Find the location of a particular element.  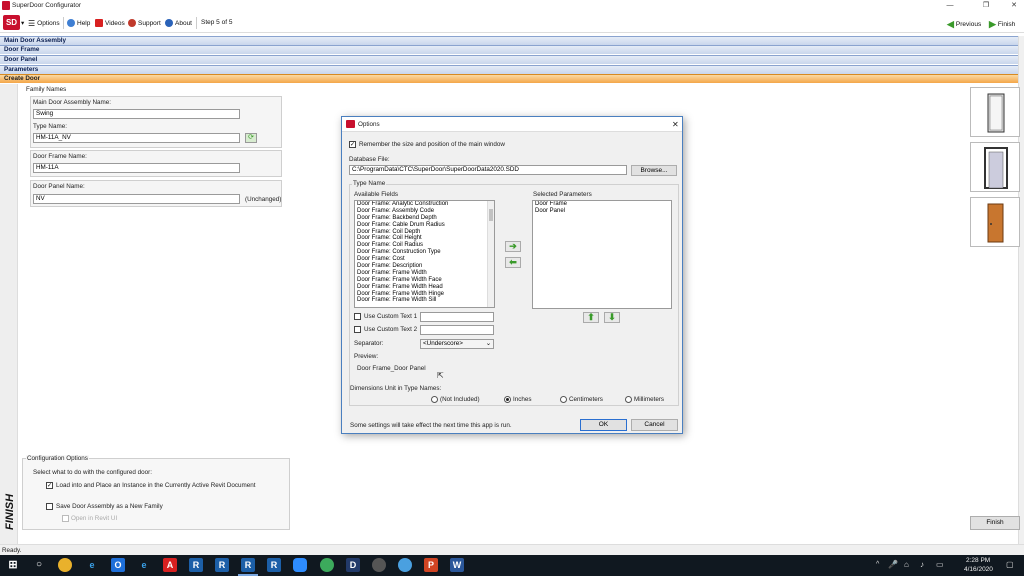

minimize-button: — is located at coordinates (950, 6).